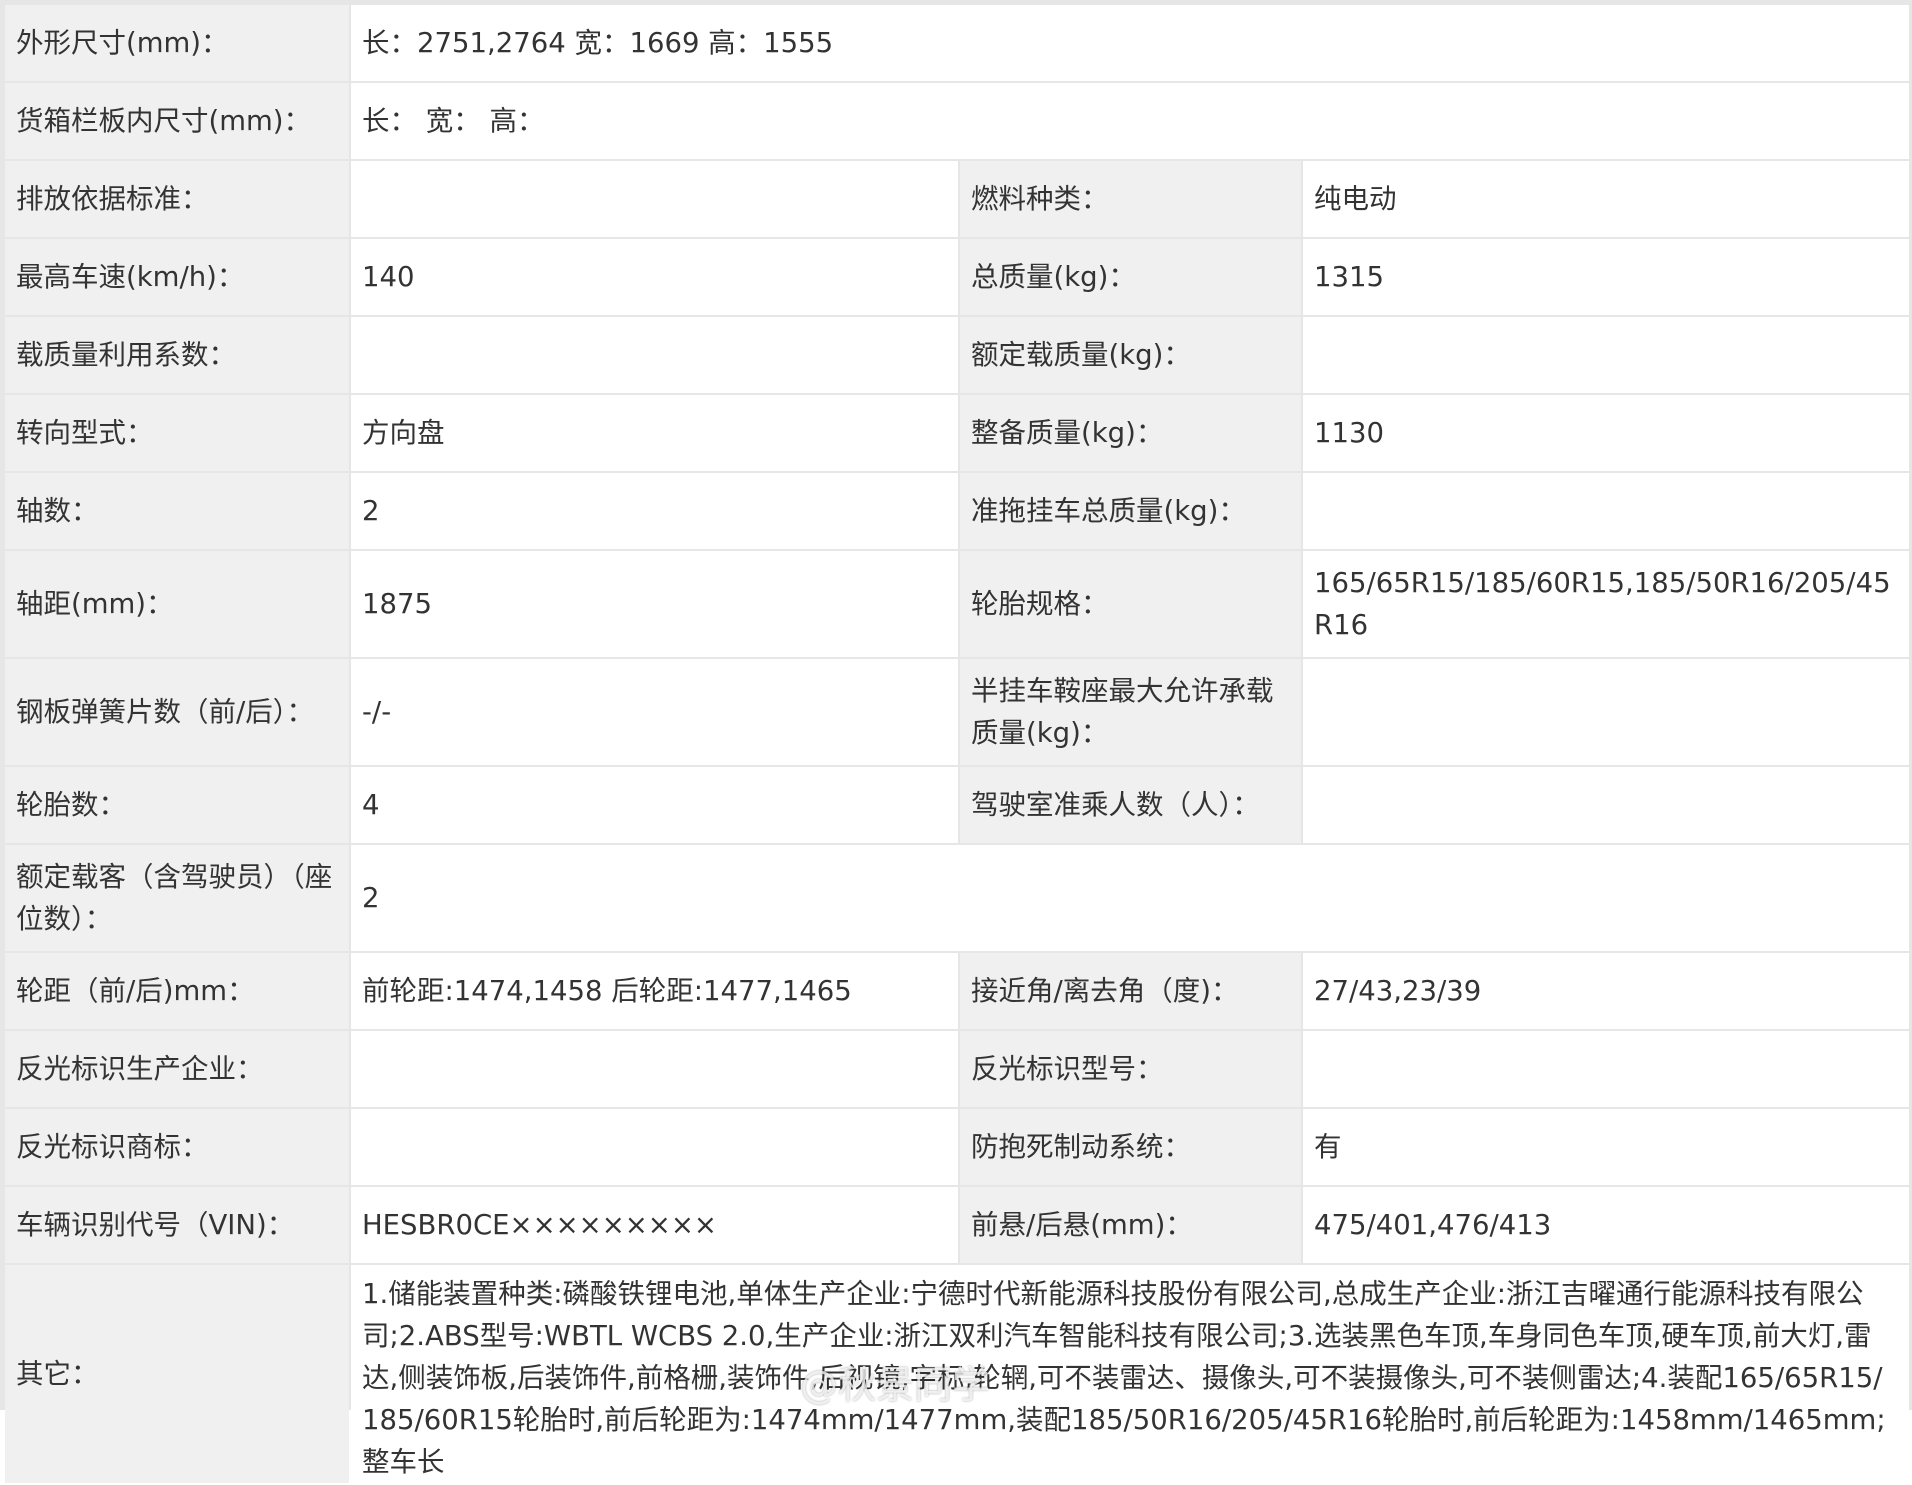  What do you see at coordinates (177, 898) in the screenshot?
I see `label-rated-seats: 额定载客（含驾驶员）（座位数）：` at bounding box center [177, 898].